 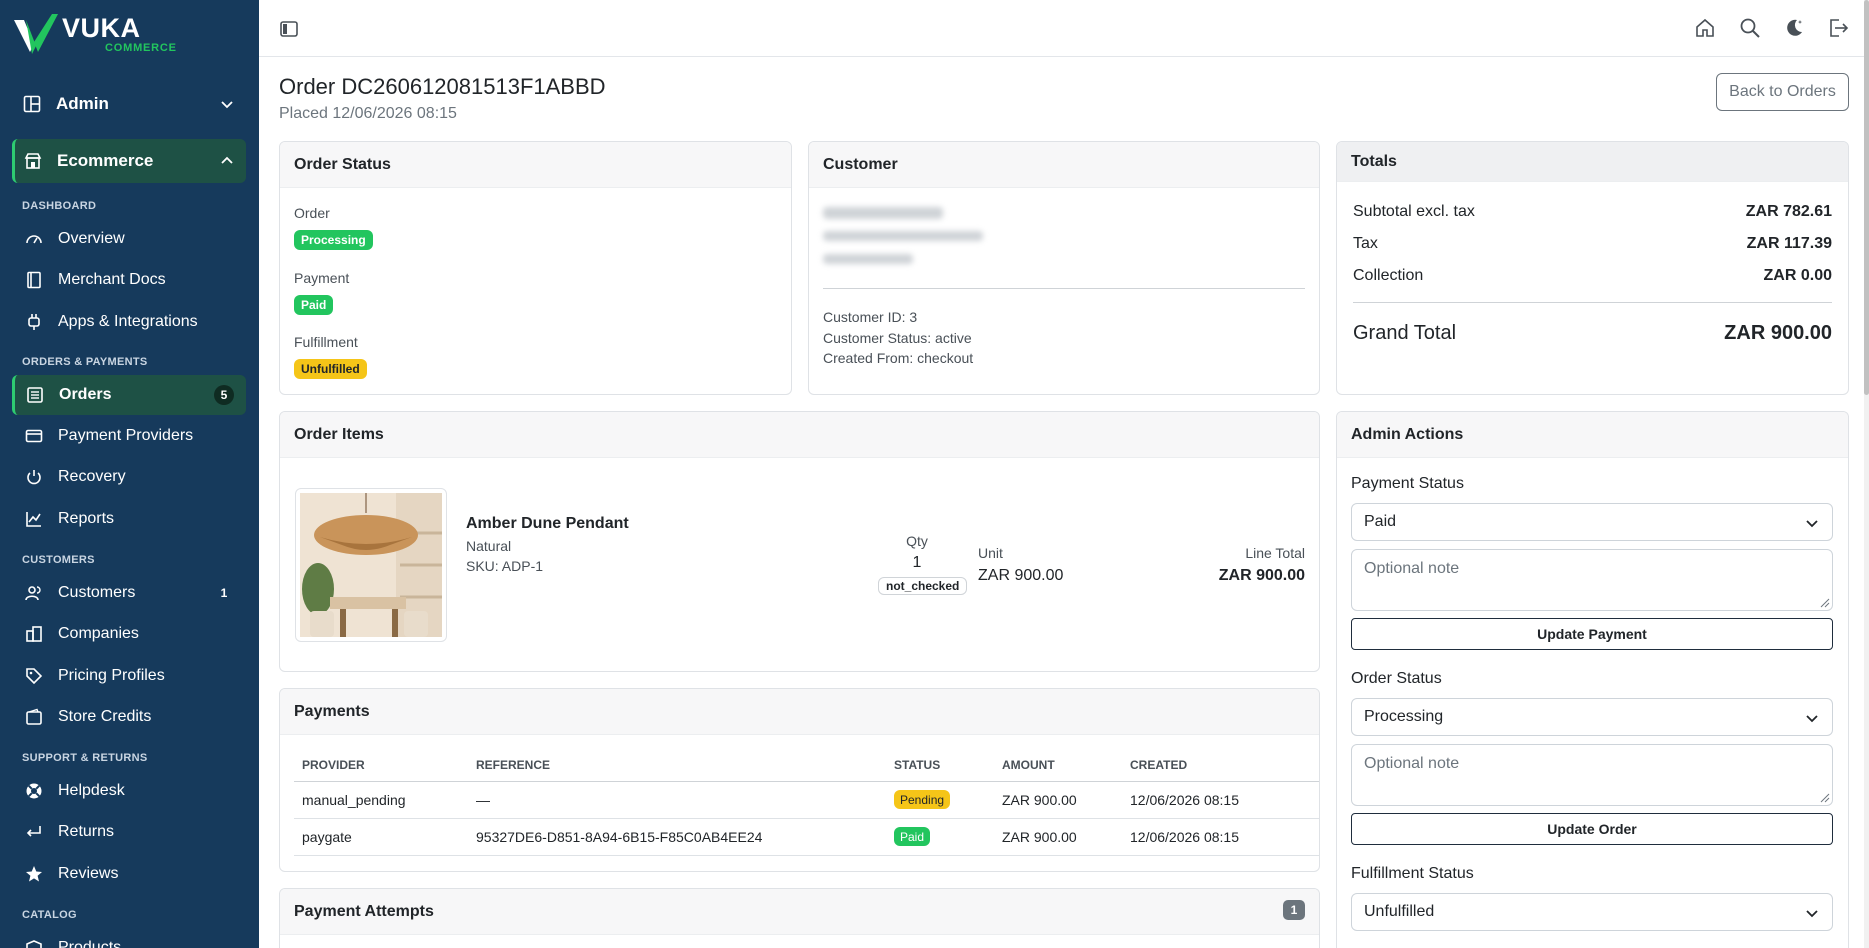 I want to click on sidebar-item-label: Overview, so click(x=91, y=238).